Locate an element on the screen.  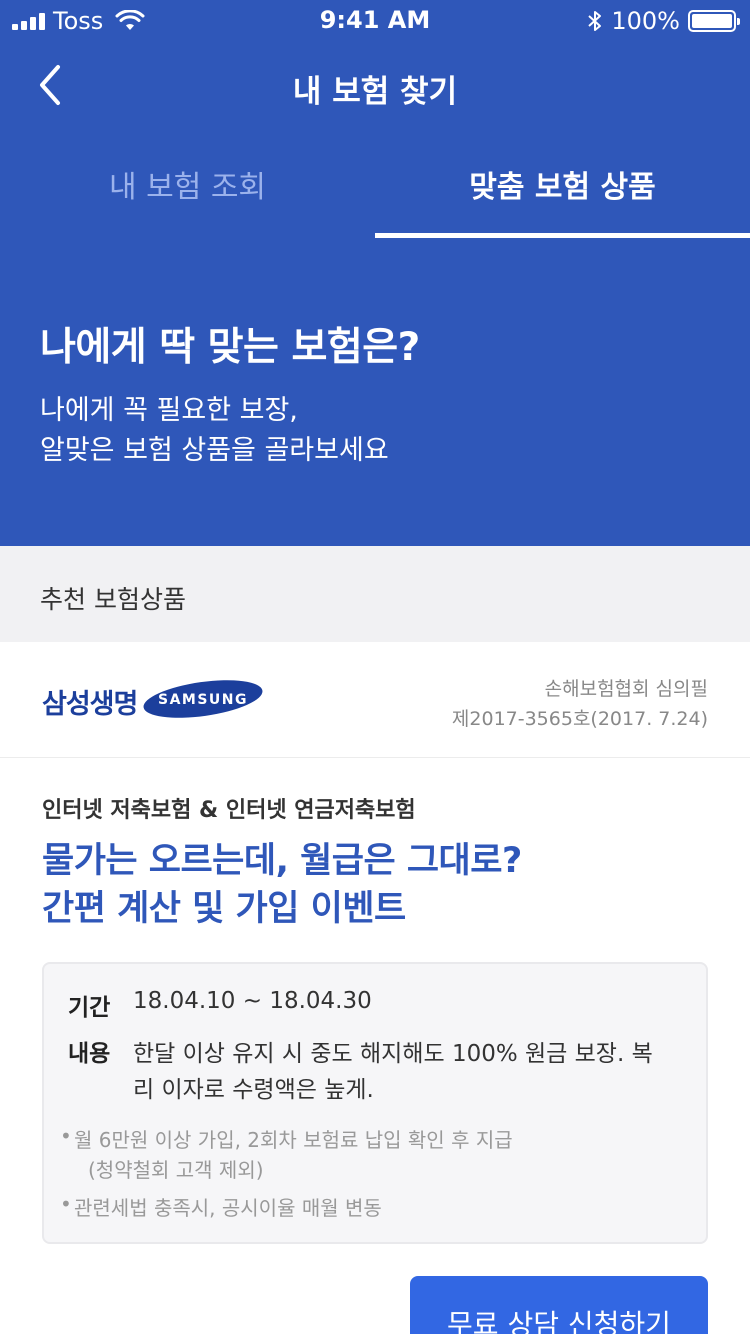
hero-title: 나에게 딱 맞는 보험은? is located at coordinates (230, 347).